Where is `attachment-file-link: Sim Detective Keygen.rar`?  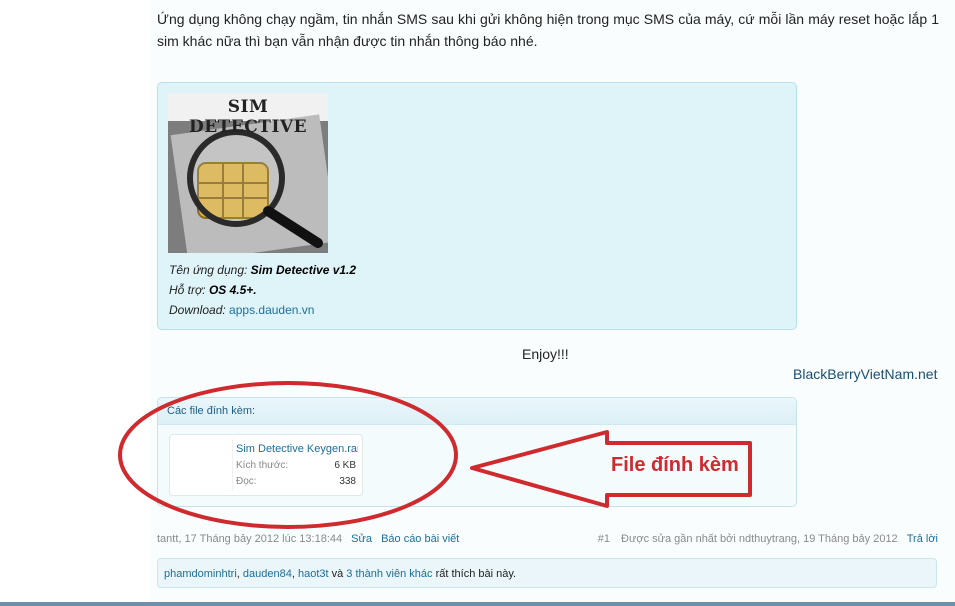
attachment-file-link: Sim Detective Keygen.rar is located at coordinates (297, 449).